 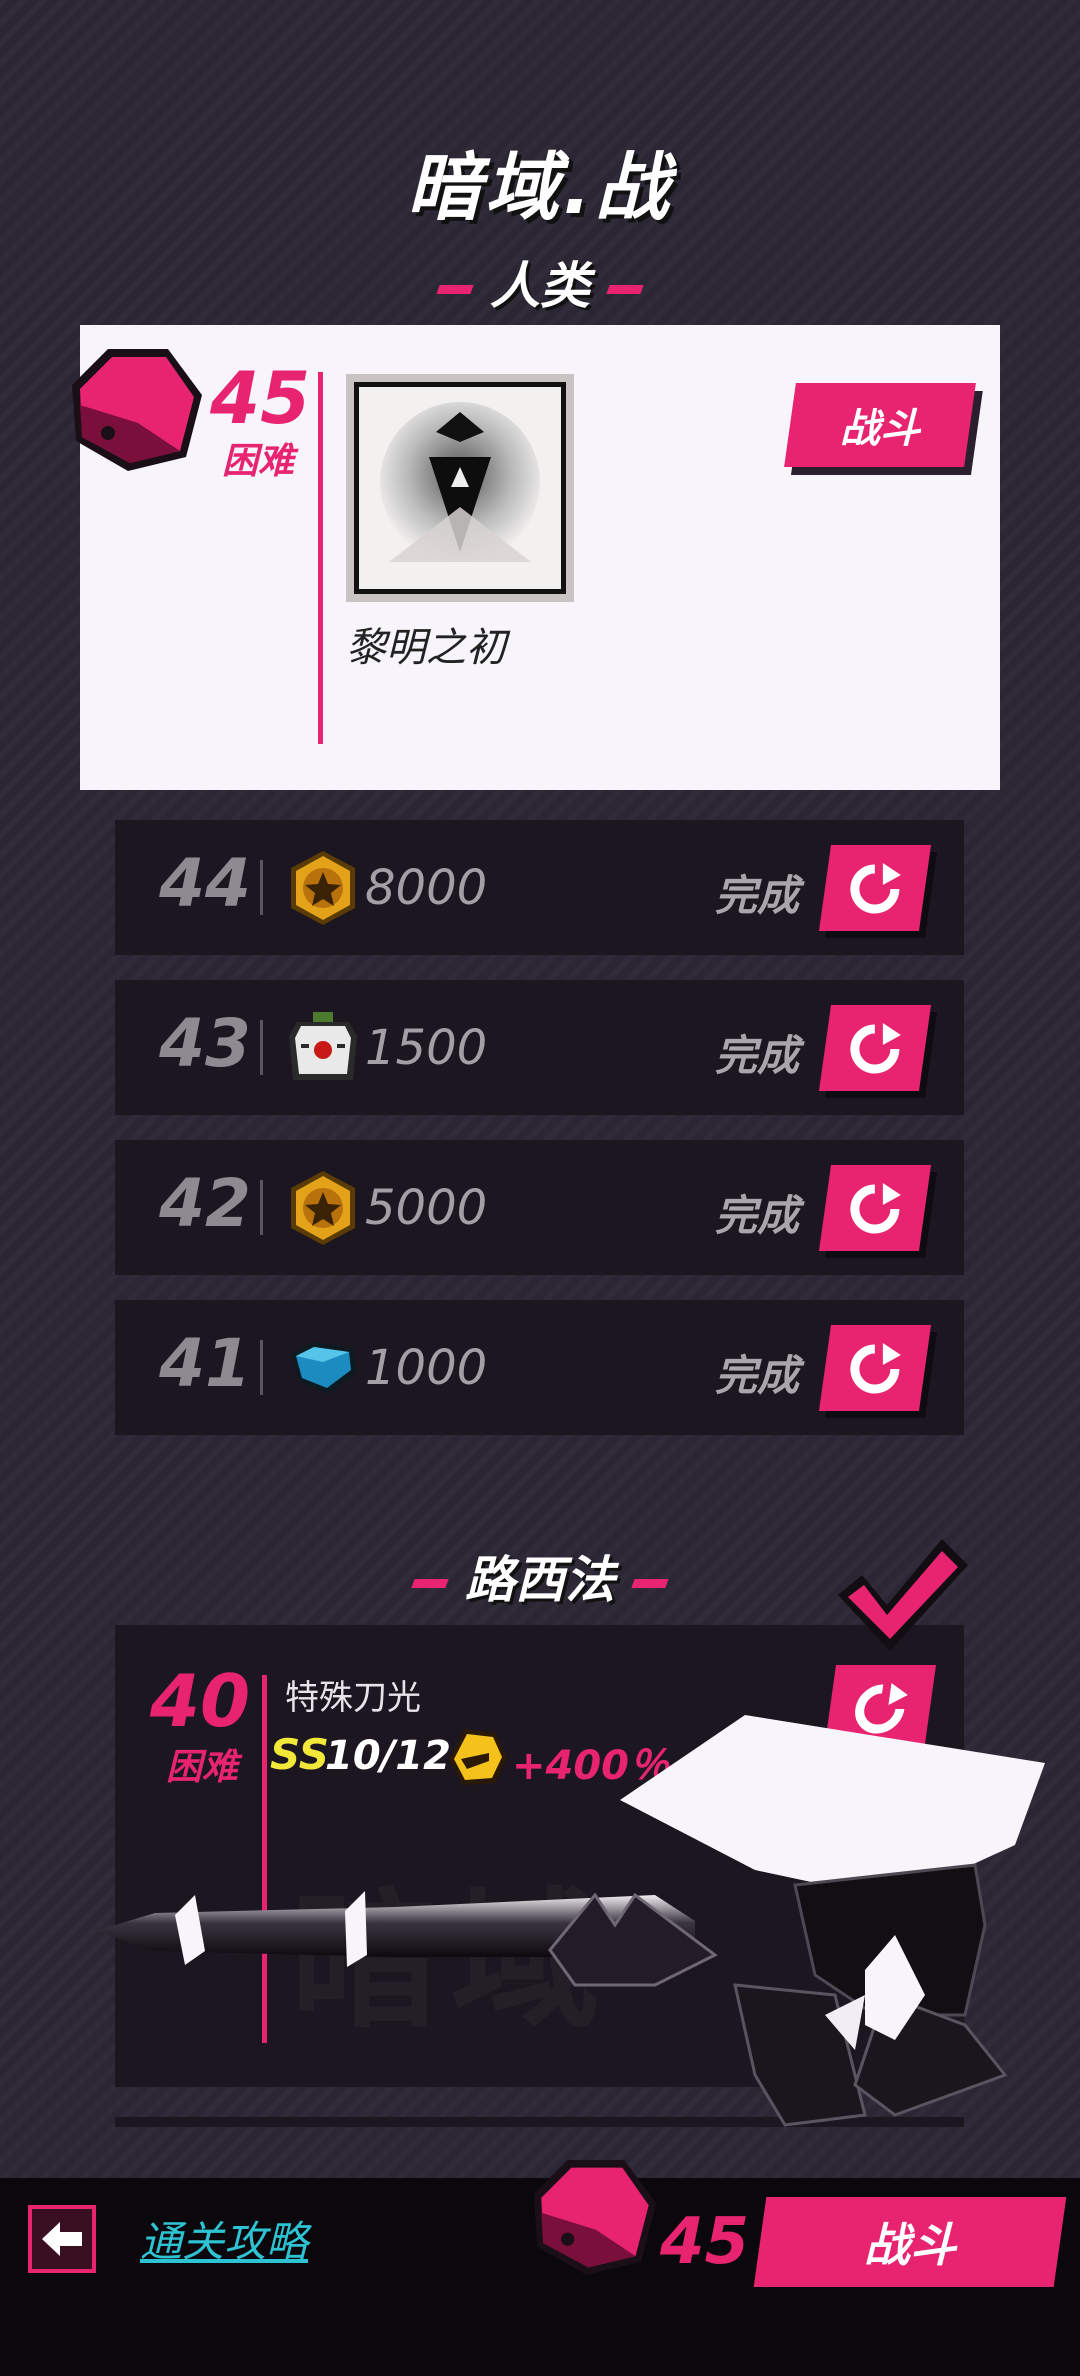 What do you see at coordinates (205, 1203) in the screenshot?
I see `row-level: 42` at bounding box center [205, 1203].